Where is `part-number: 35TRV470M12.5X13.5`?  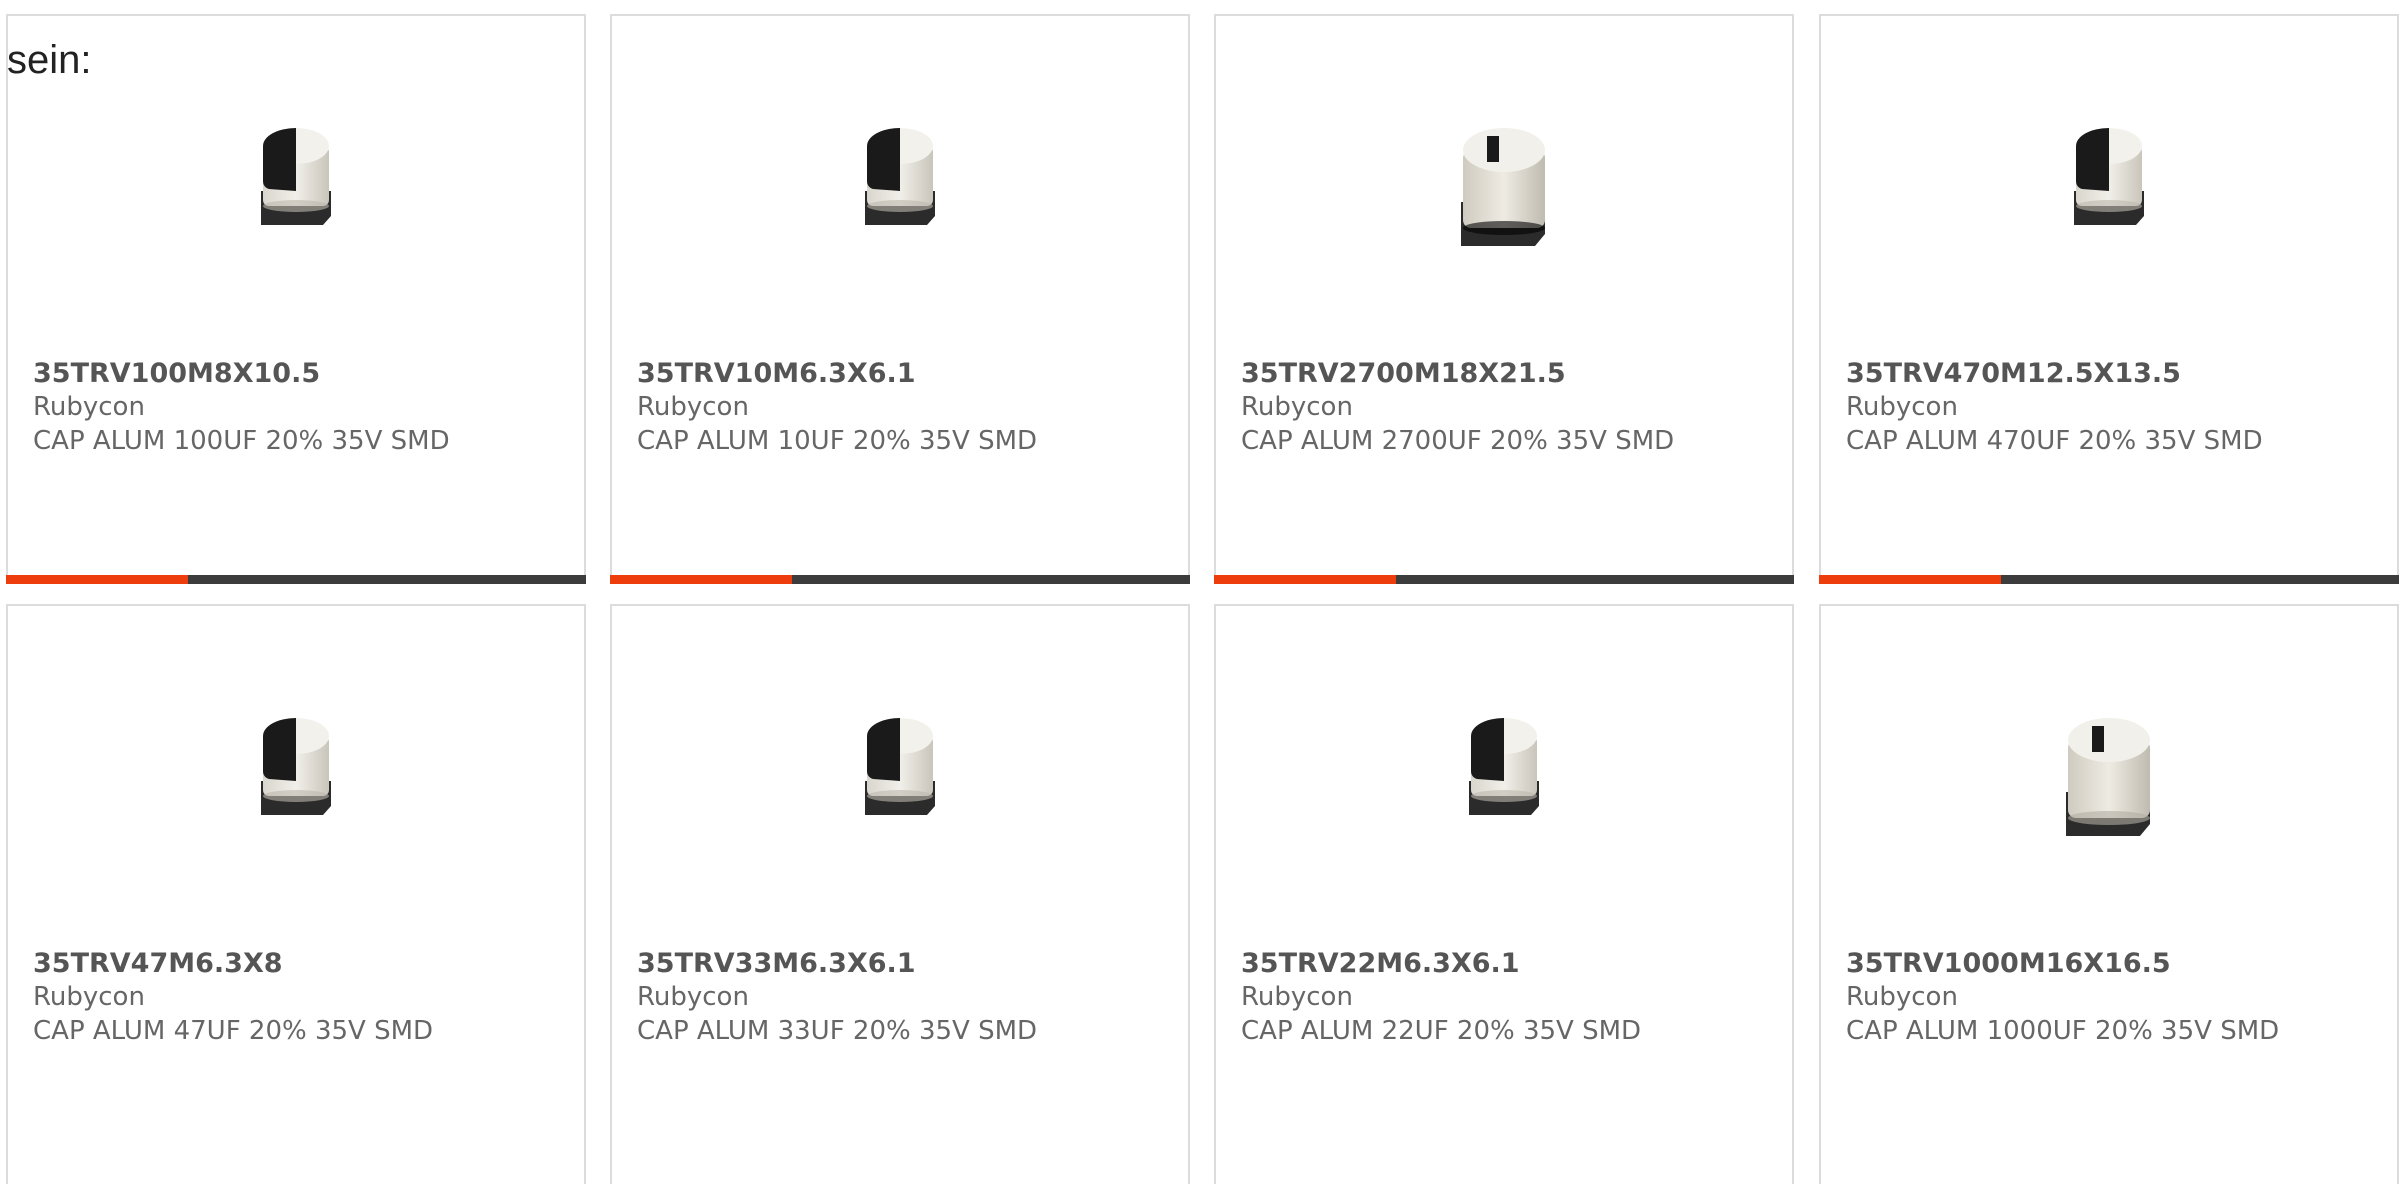
part-number: 35TRV470M12.5X13.5 is located at coordinates (2013, 373).